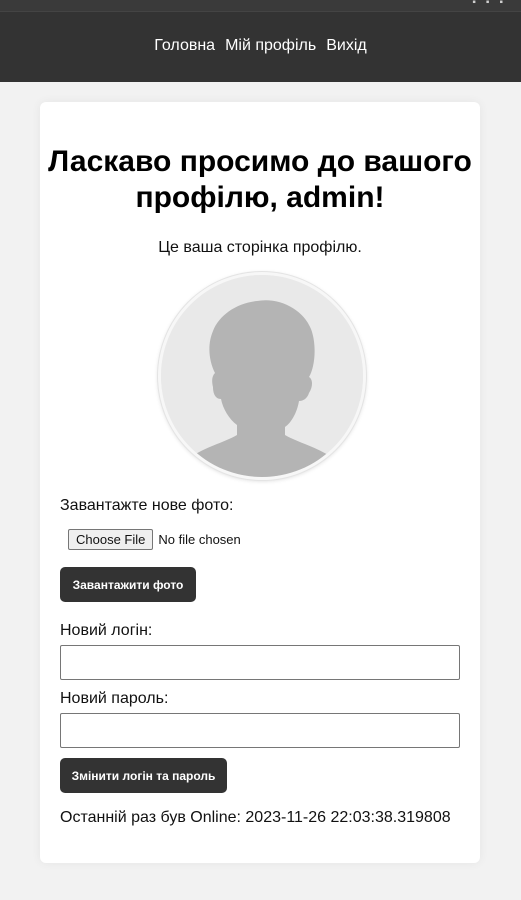  I want to click on new-password-label: Новий пароль:, so click(114, 698).